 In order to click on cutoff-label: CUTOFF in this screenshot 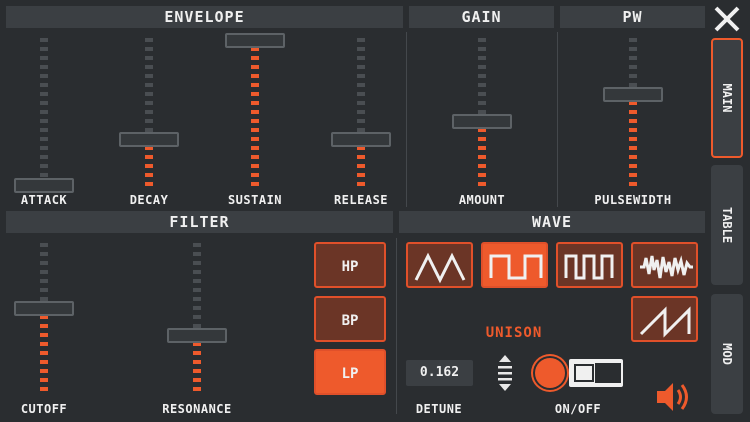, I will do `click(44, 409)`.